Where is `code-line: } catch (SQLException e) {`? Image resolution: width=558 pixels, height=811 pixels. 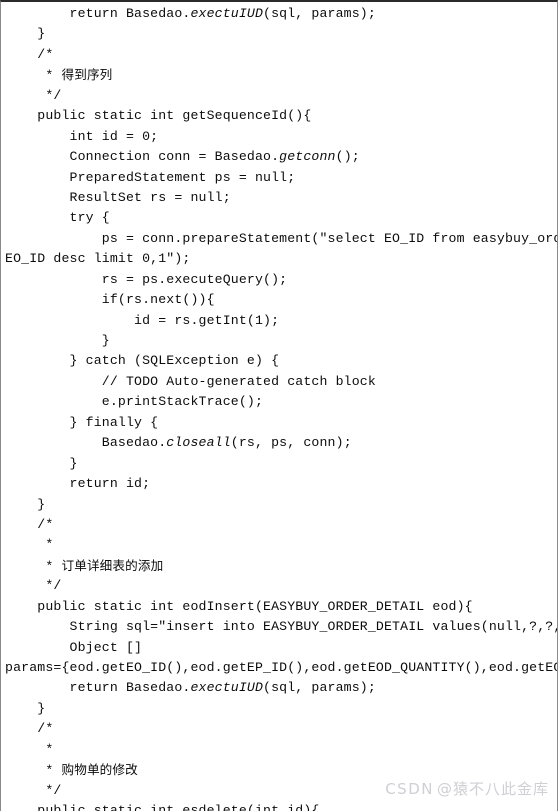 code-line: } catch (SQLException e) { is located at coordinates (142, 361).